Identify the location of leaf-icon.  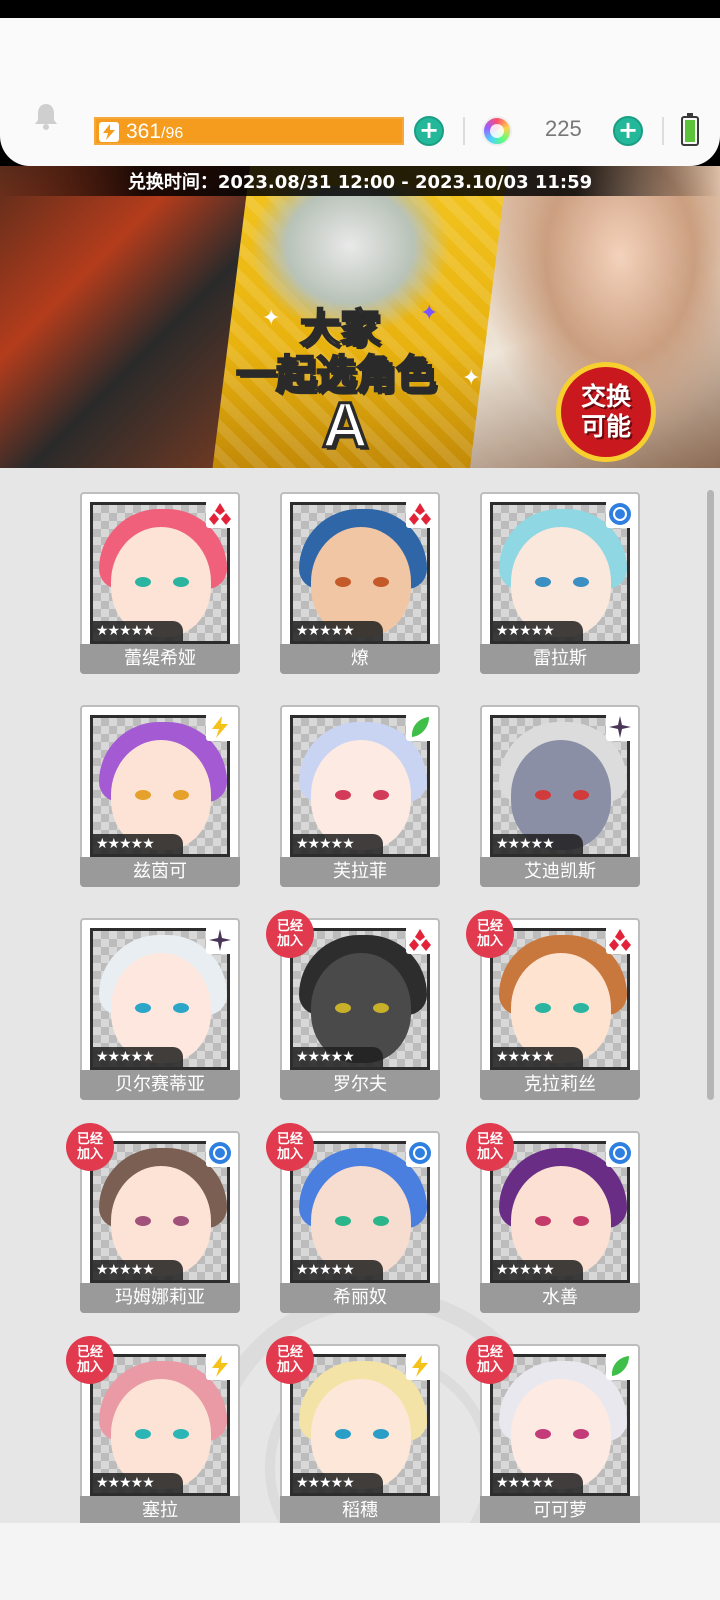
(620, 1366).